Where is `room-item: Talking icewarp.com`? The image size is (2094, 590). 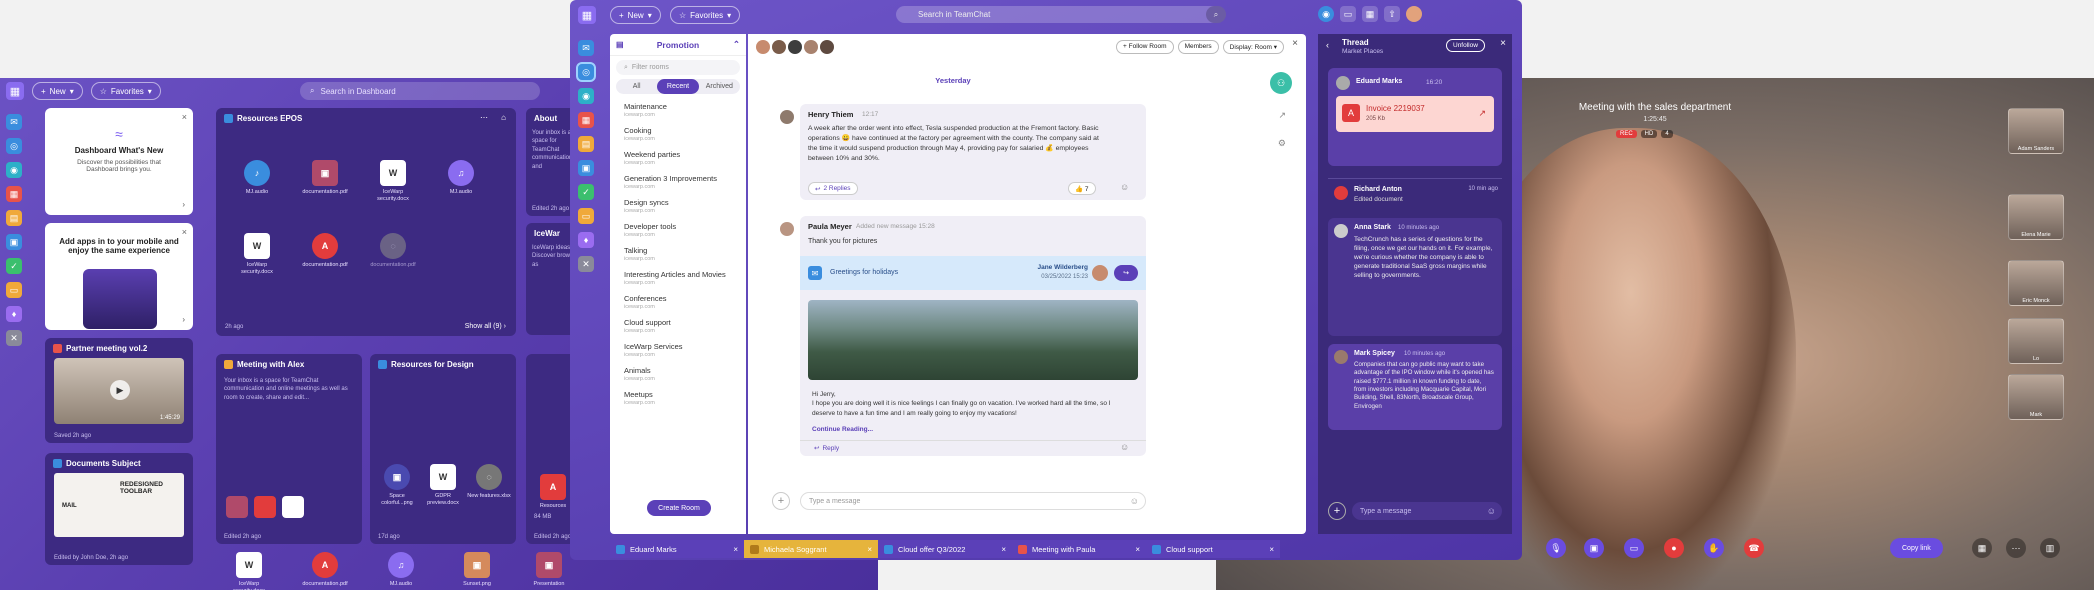
room-item: Talking icewarp.com is located at coordinates (678, 254).